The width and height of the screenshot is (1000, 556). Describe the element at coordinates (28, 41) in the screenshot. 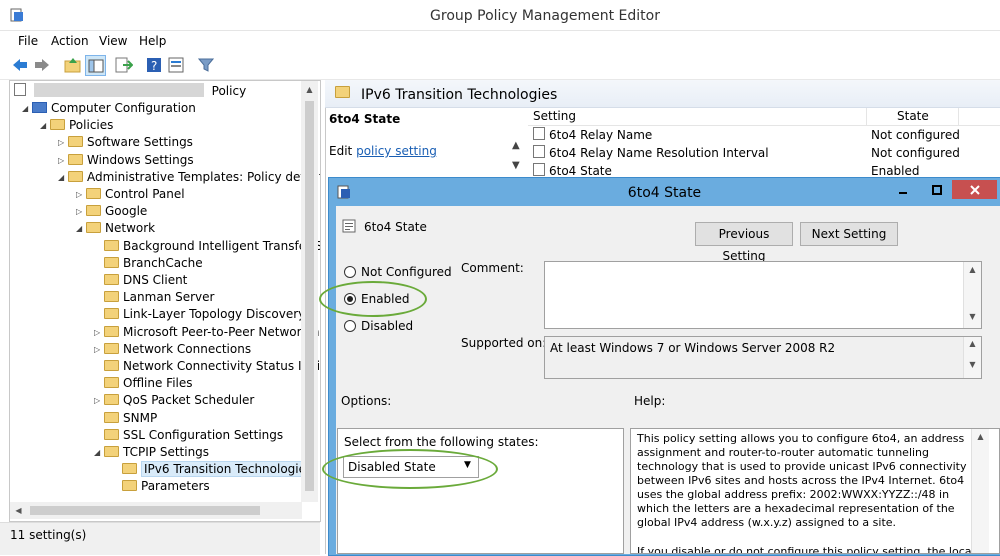

I see `menu-file: File` at that location.